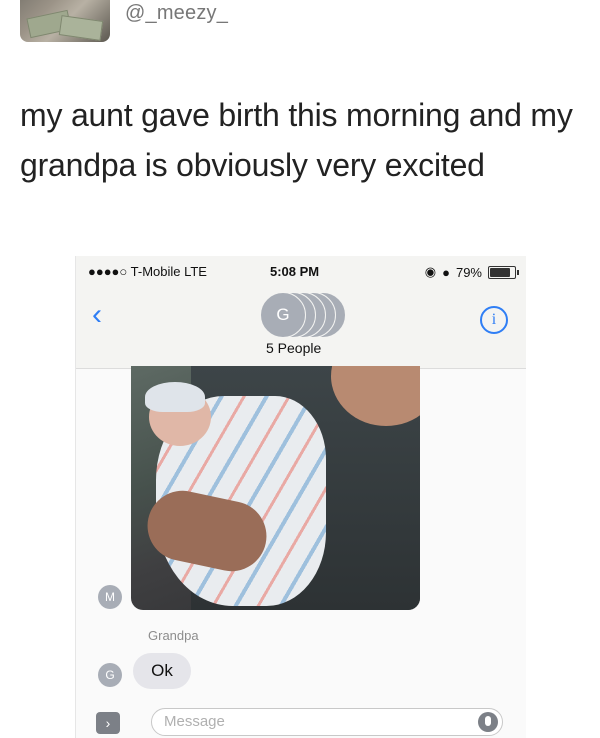 The image size is (600, 738). Describe the element at coordinates (468, 272) in the screenshot. I see `battery-percent: 79%` at that location.